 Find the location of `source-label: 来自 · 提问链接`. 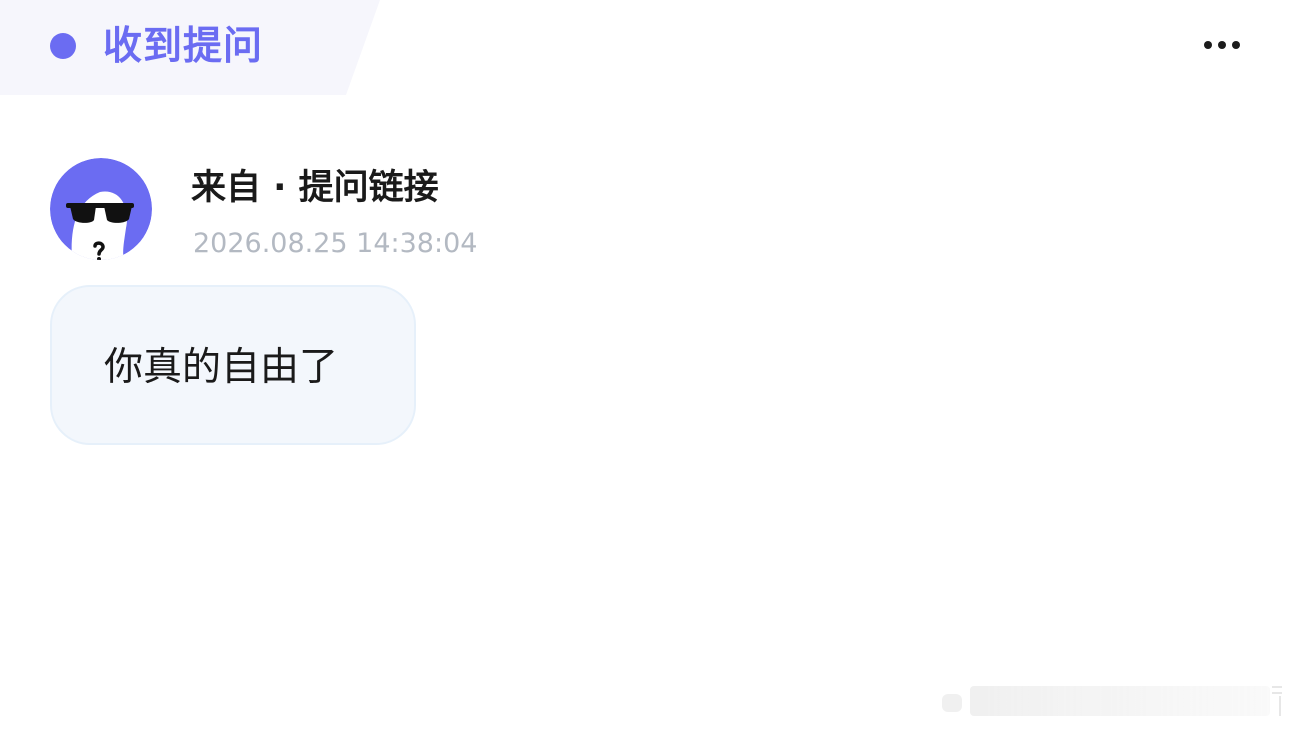

source-label: 来自 · 提问链接 is located at coordinates (315, 188).